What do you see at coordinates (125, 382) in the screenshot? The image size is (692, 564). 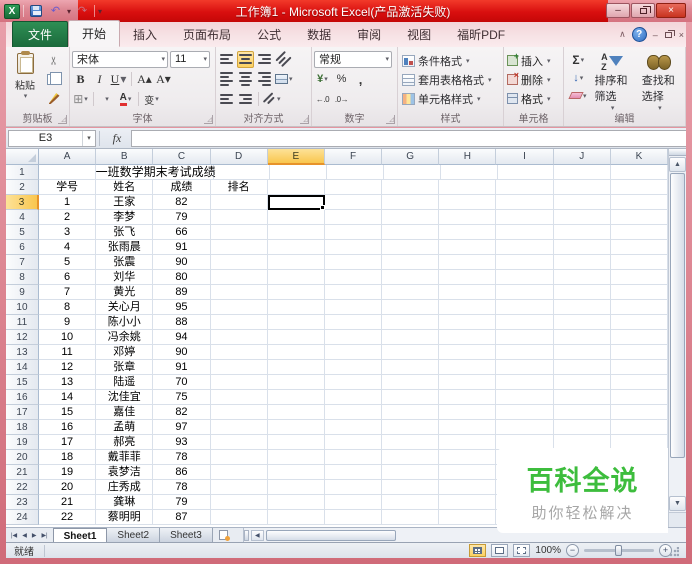 I see `grid-cell-B15: 陆遥` at bounding box center [125, 382].